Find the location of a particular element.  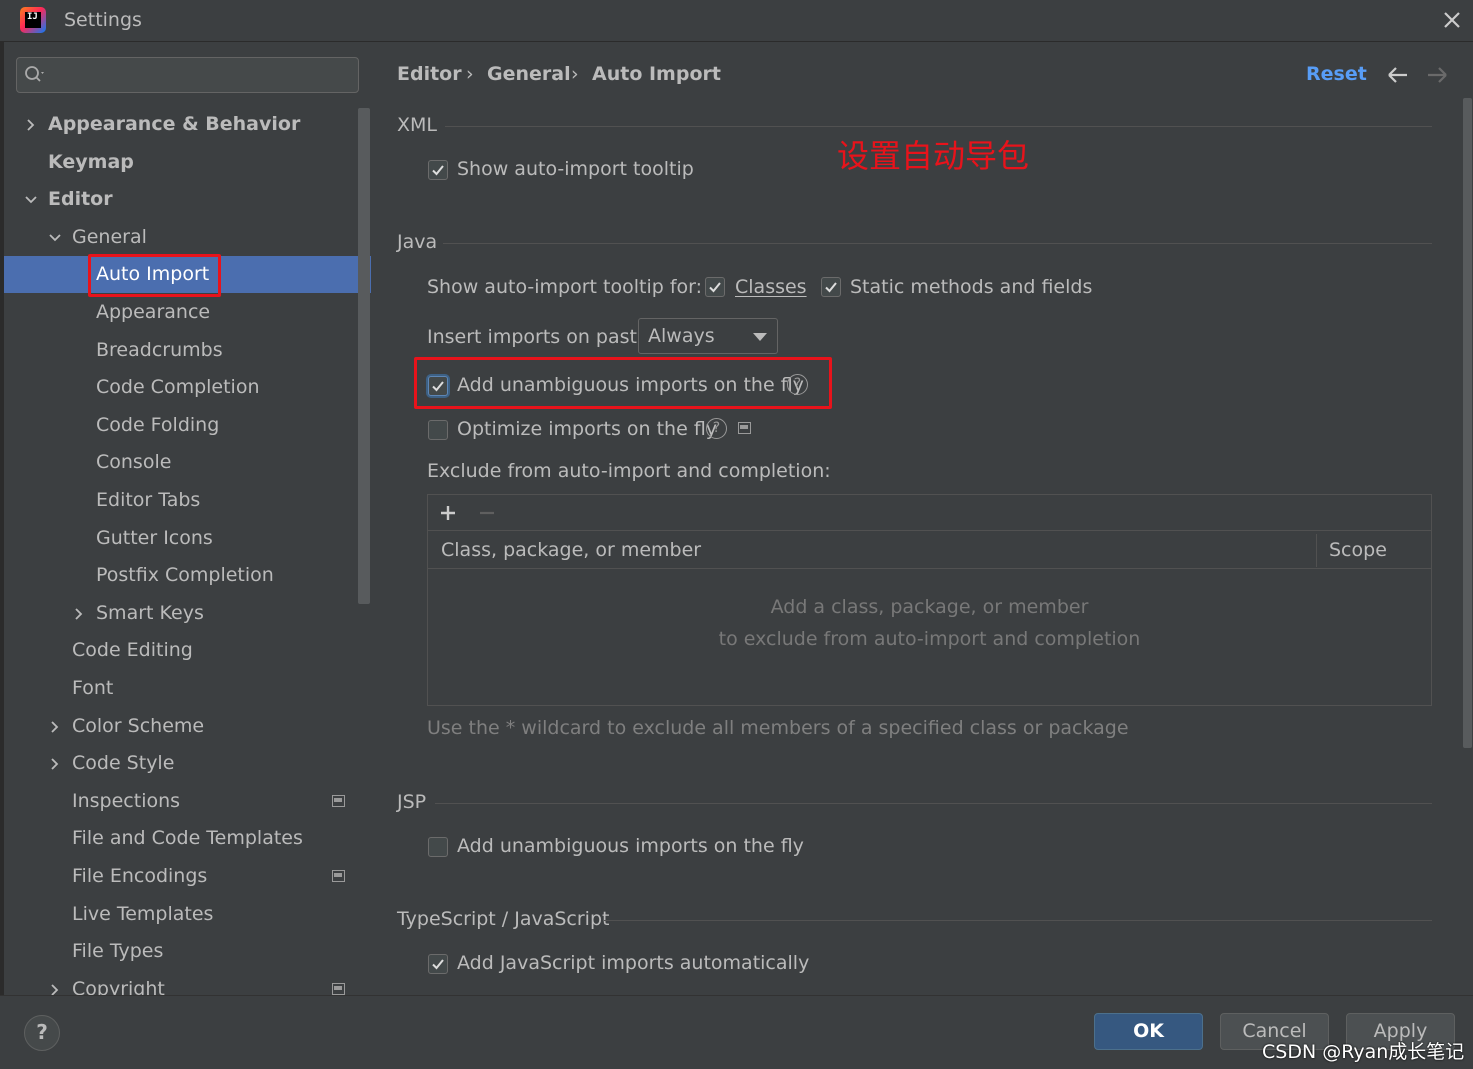

insert-on-paste-value: Always is located at coordinates (681, 336).